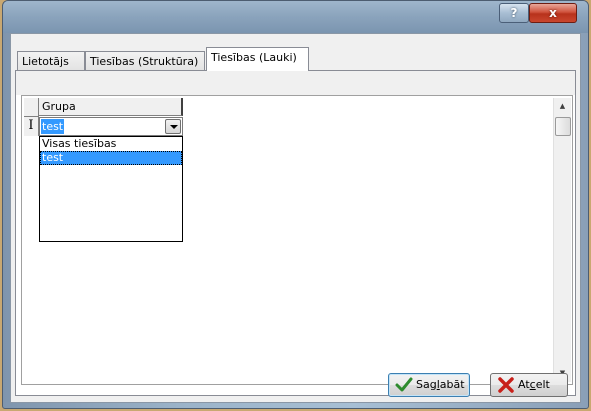  Describe the element at coordinates (295, 17) in the screenshot. I see `title-bar: ? x` at that location.